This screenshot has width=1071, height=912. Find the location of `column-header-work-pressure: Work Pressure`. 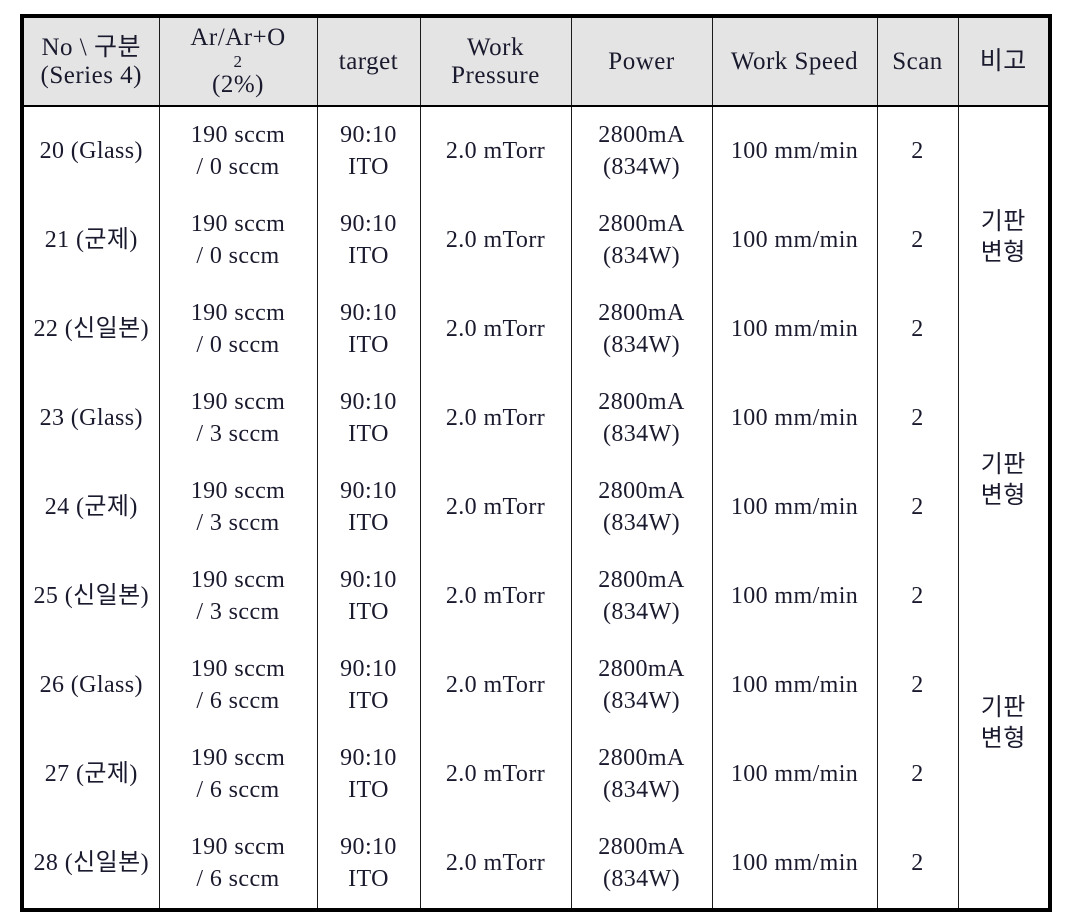

column-header-work-pressure: Work Pressure is located at coordinates (495, 62).